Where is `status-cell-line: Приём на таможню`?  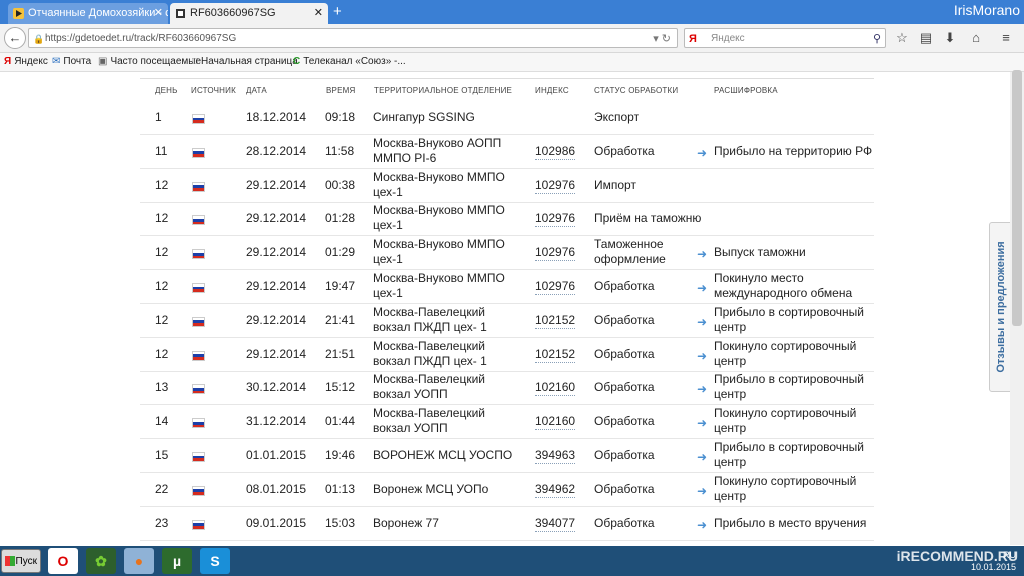
status-cell-line: Приём на таможню is located at coordinates (648, 218).